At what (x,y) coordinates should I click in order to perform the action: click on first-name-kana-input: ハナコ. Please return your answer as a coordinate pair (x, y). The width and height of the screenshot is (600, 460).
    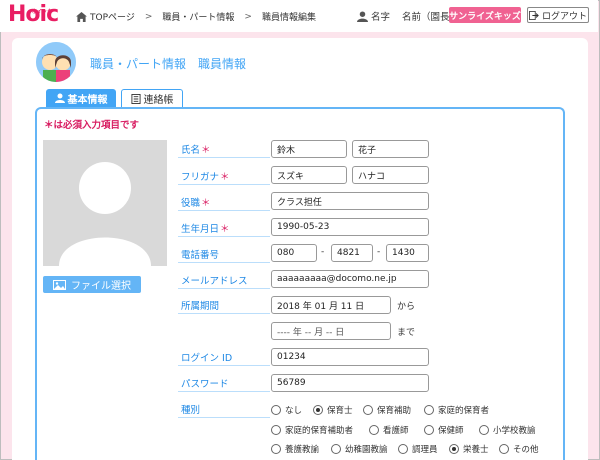
    Looking at the image, I should click on (390, 175).